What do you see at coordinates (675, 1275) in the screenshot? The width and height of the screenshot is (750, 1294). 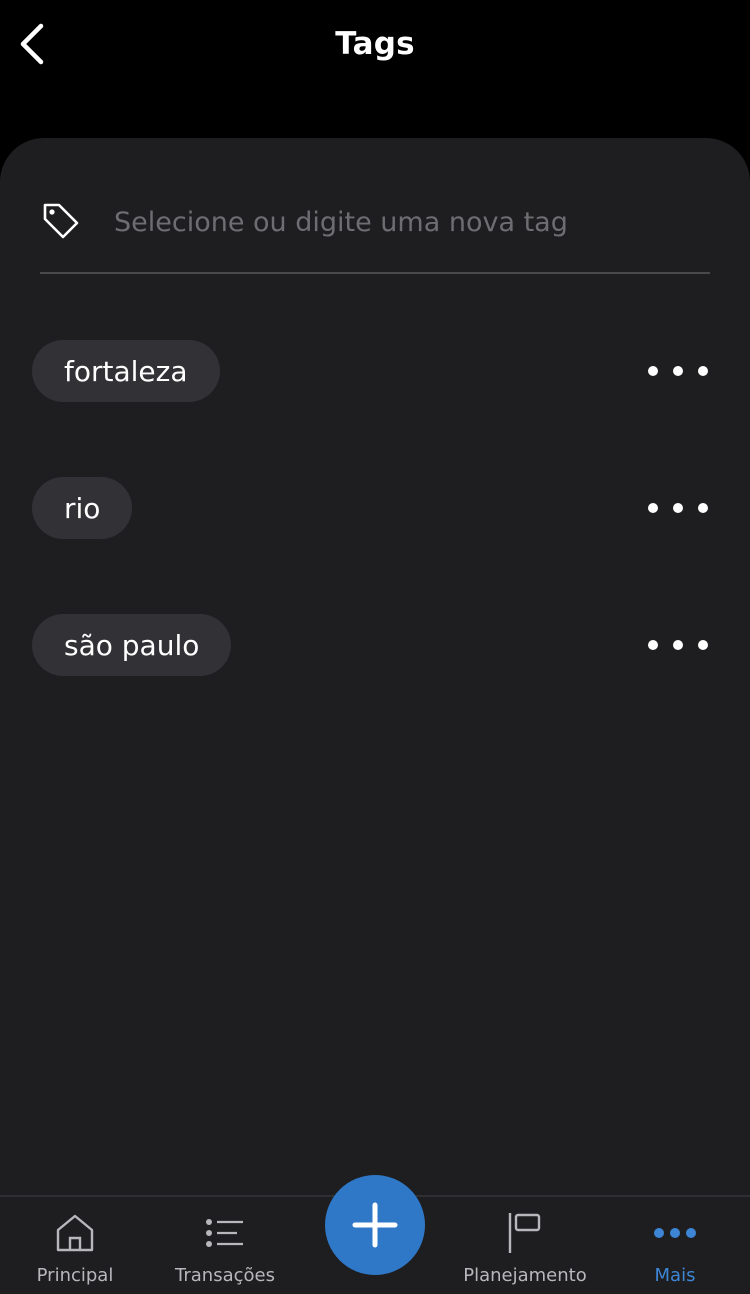 I see `nav-label: Mais` at bounding box center [675, 1275].